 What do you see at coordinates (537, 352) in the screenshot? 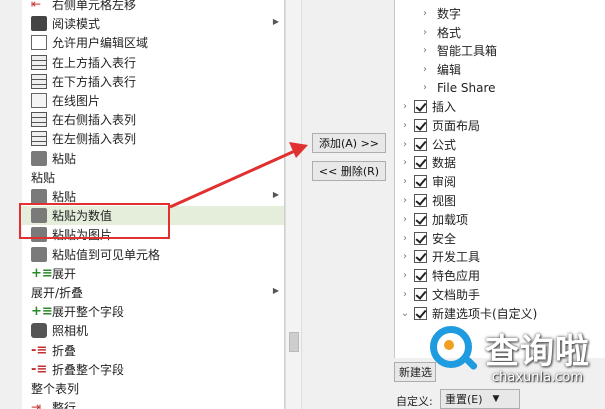
I see `watermark-brand: 查询啦` at bounding box center [537, 352].